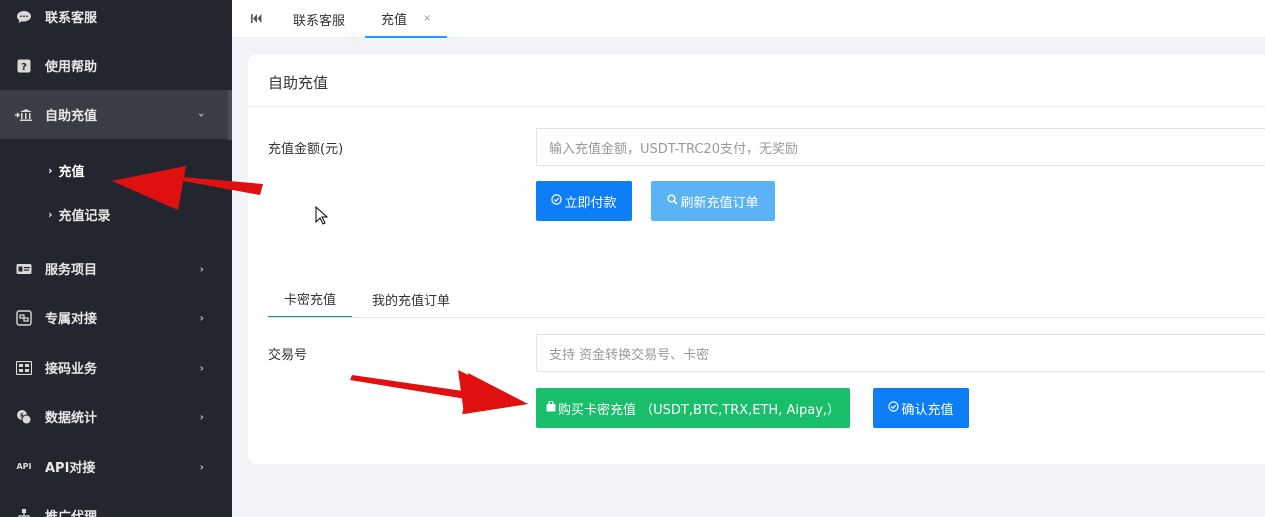 Image resolution: width=1265 pixels, height=517 pixels. Describe the element at coordinates (24, 512) in the screenshot. I see `network-icon` at that location.